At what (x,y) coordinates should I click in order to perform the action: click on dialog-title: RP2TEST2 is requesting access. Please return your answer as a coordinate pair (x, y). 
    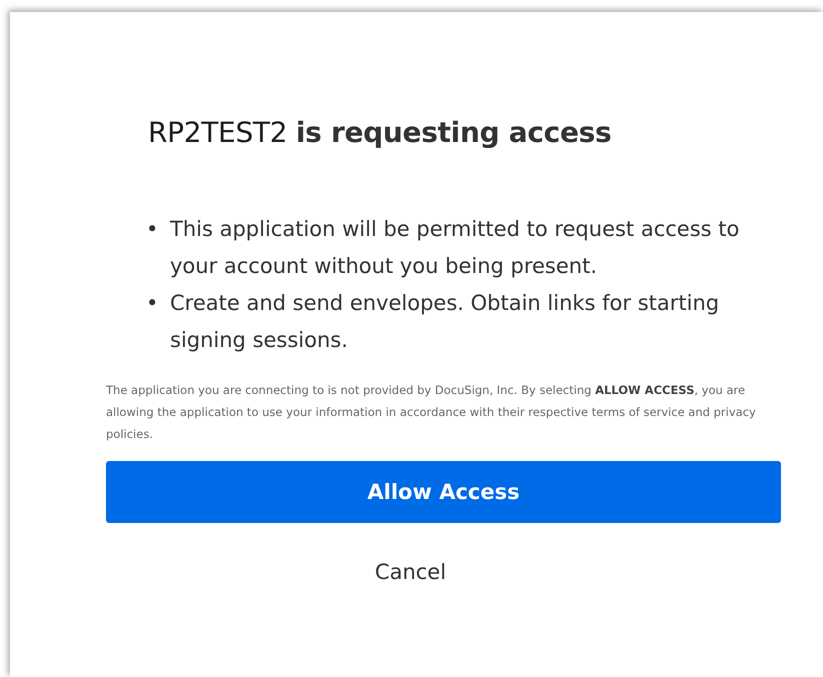
    Looking at the image, I should click on (380, 132).